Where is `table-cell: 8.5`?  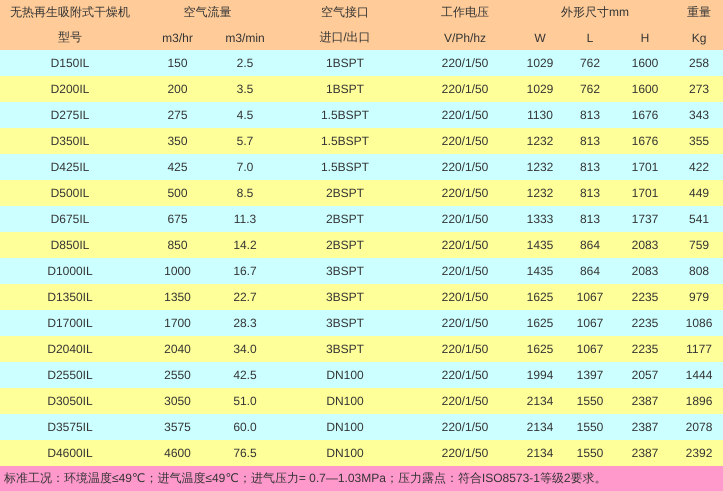 table-cell: 8.5 is located at coordinates (245, 193).